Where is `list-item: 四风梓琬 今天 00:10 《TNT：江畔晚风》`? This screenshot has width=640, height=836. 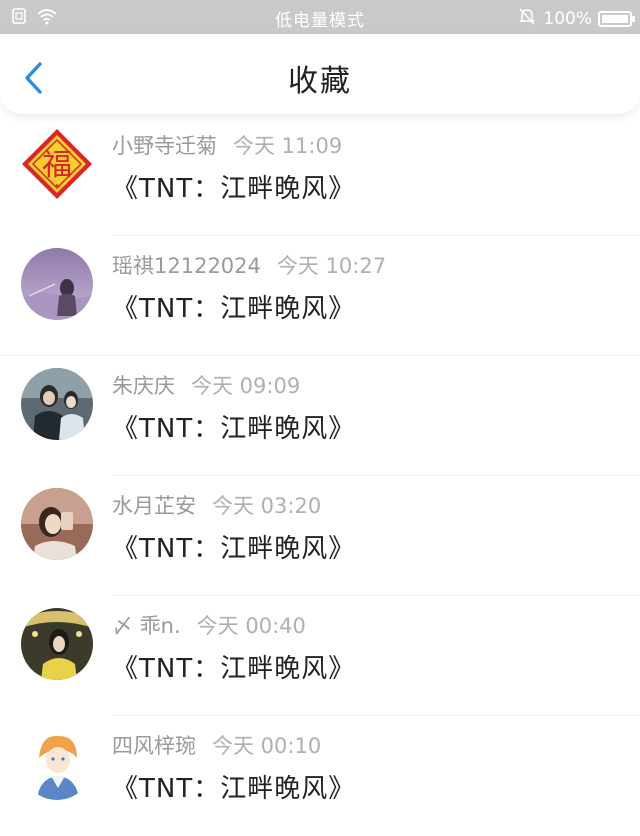 list-item: 四风梓琬 今天 00:10 《TNT：江畔晚风》 is located at coordinates (320, 776).